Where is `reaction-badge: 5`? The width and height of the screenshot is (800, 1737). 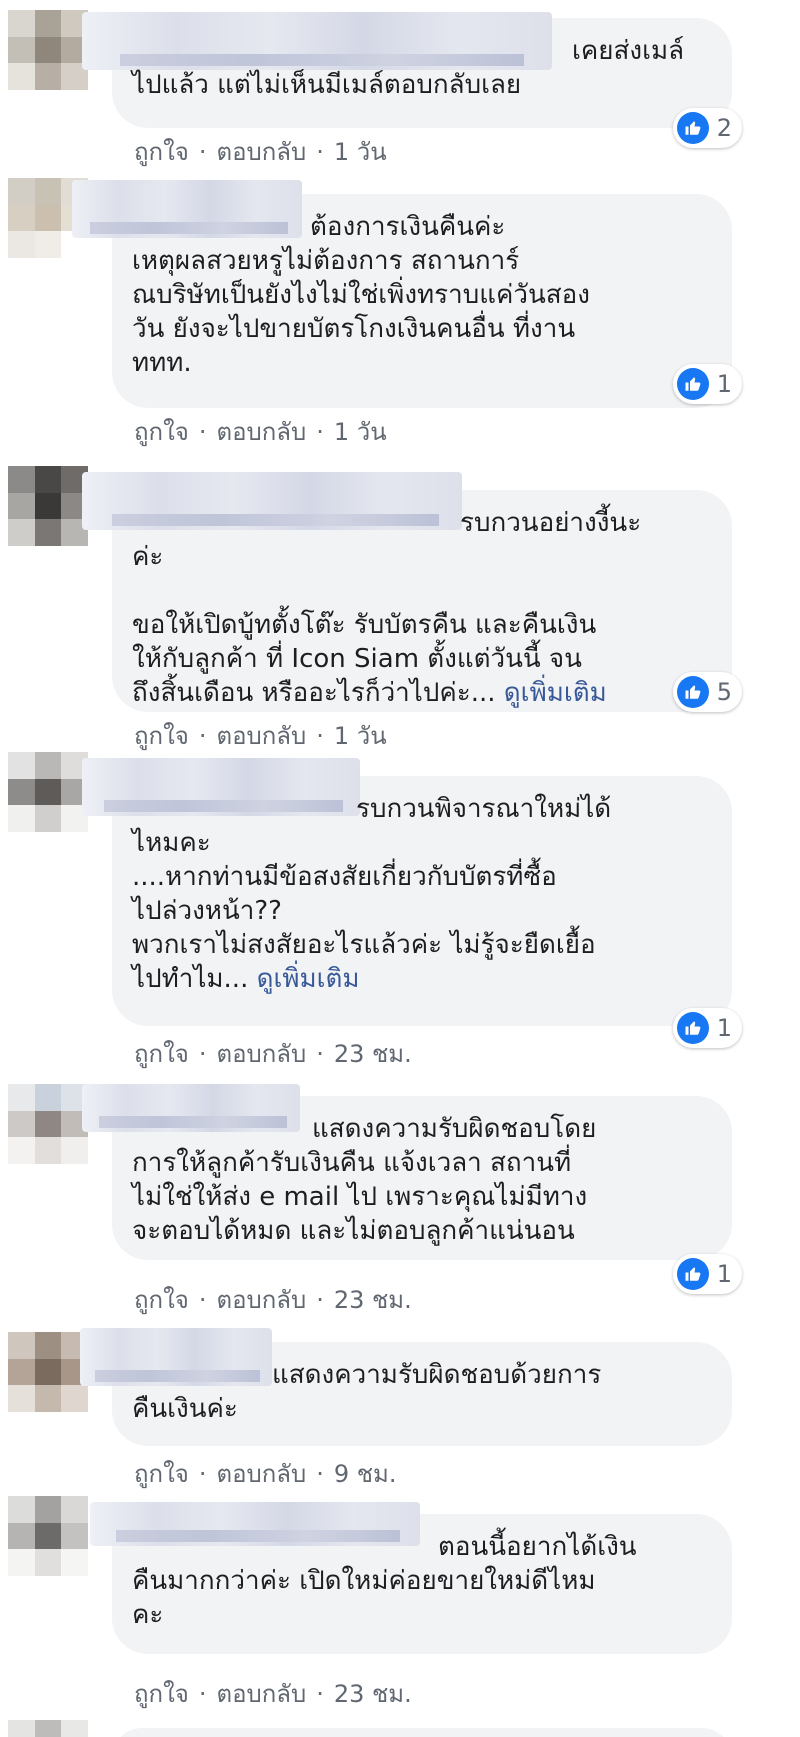
reaction-badge: 5 is located at coordinates (707, 692).